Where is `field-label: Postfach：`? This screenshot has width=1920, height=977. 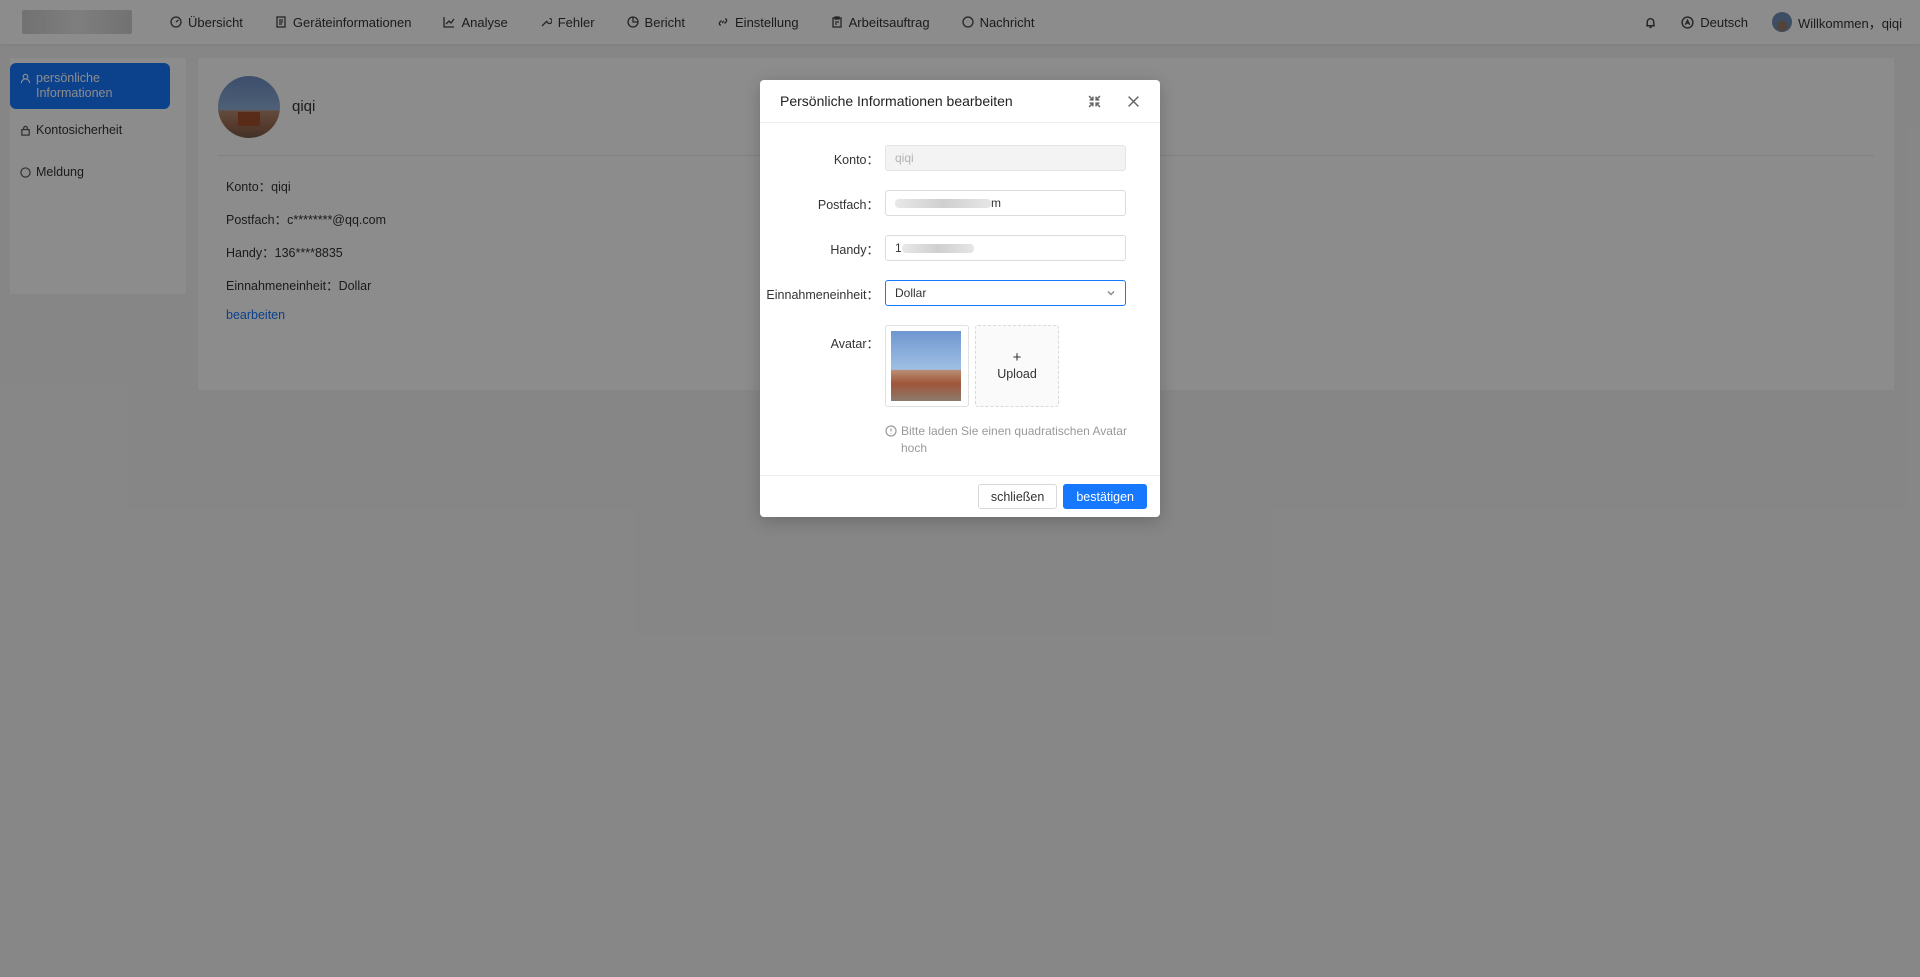 field-label: Postfach： is located at coordinates (848, 204).